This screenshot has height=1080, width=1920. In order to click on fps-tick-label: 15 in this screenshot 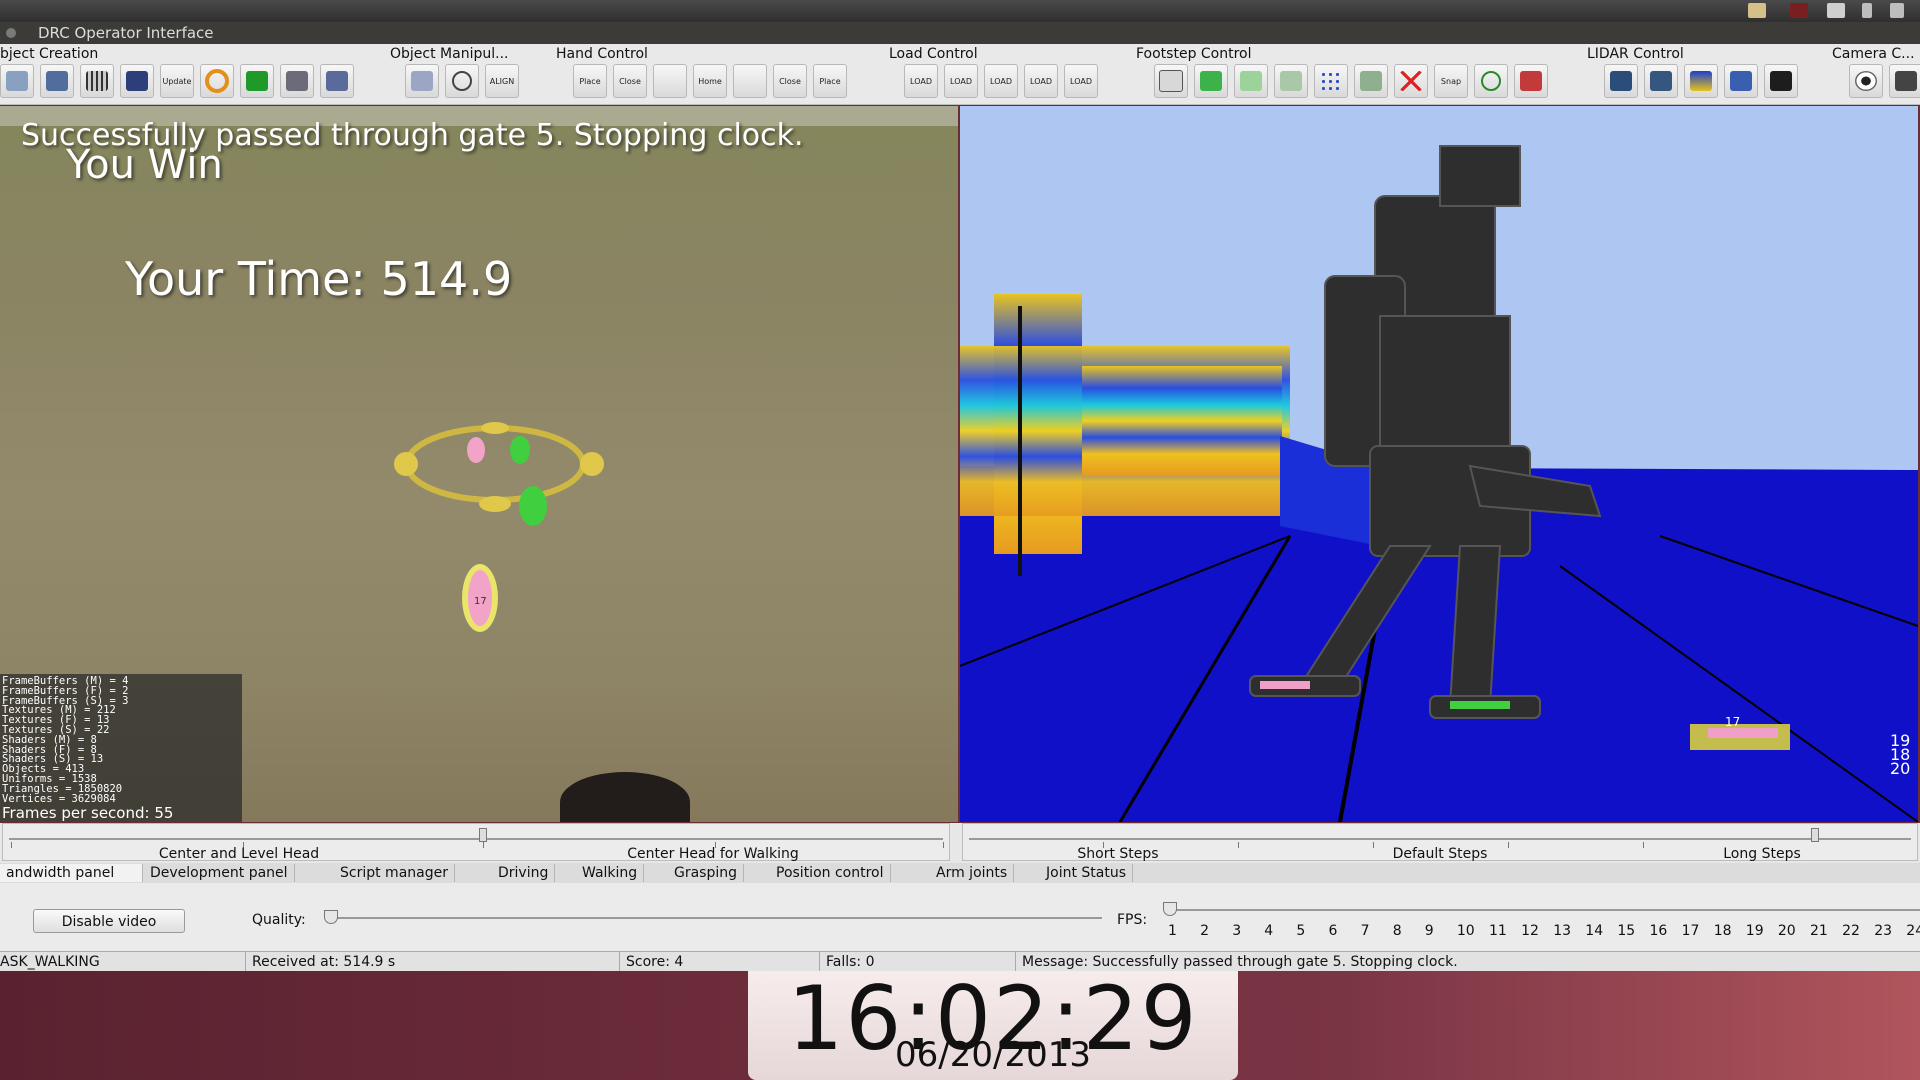, I will do `click(1626, 931)`.